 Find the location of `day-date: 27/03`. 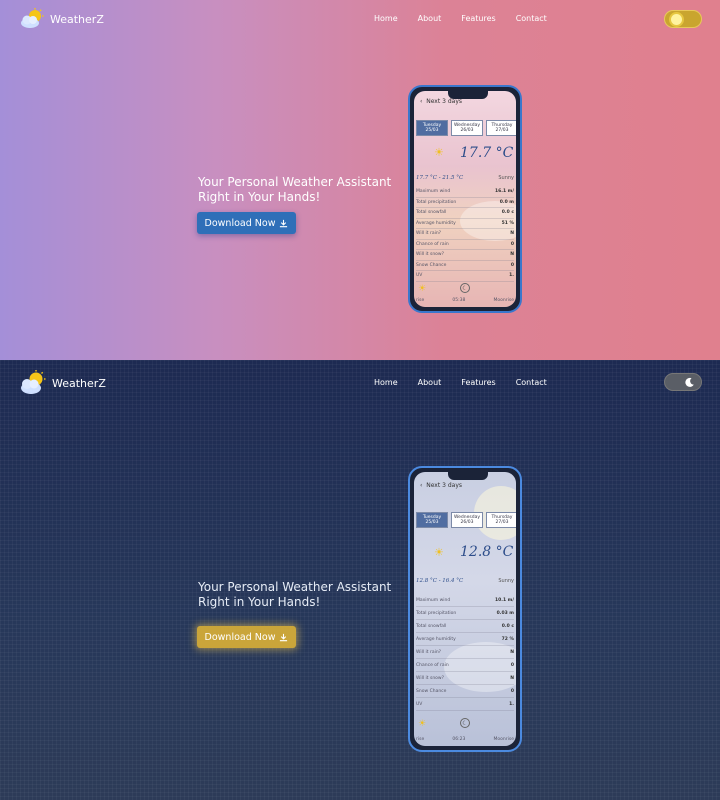

day-date: 27/03 is located at coordinates (502, 130).